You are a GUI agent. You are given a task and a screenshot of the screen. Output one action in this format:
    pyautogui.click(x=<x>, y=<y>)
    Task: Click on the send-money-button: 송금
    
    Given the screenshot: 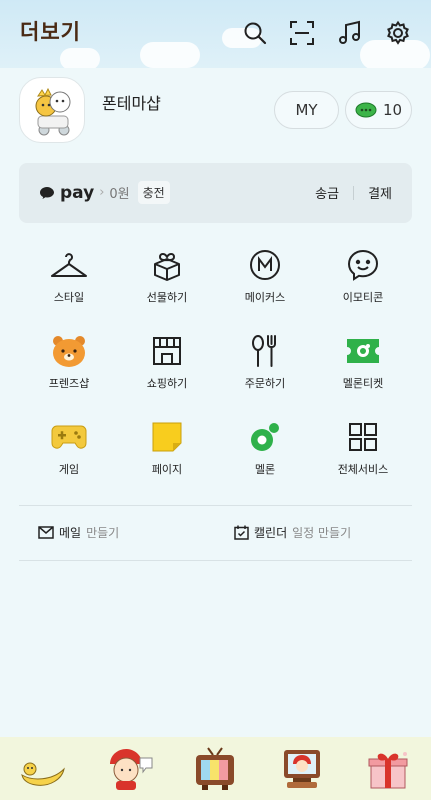 What is the action you would take?
    pyautogui.click(x=327, y=192)
    